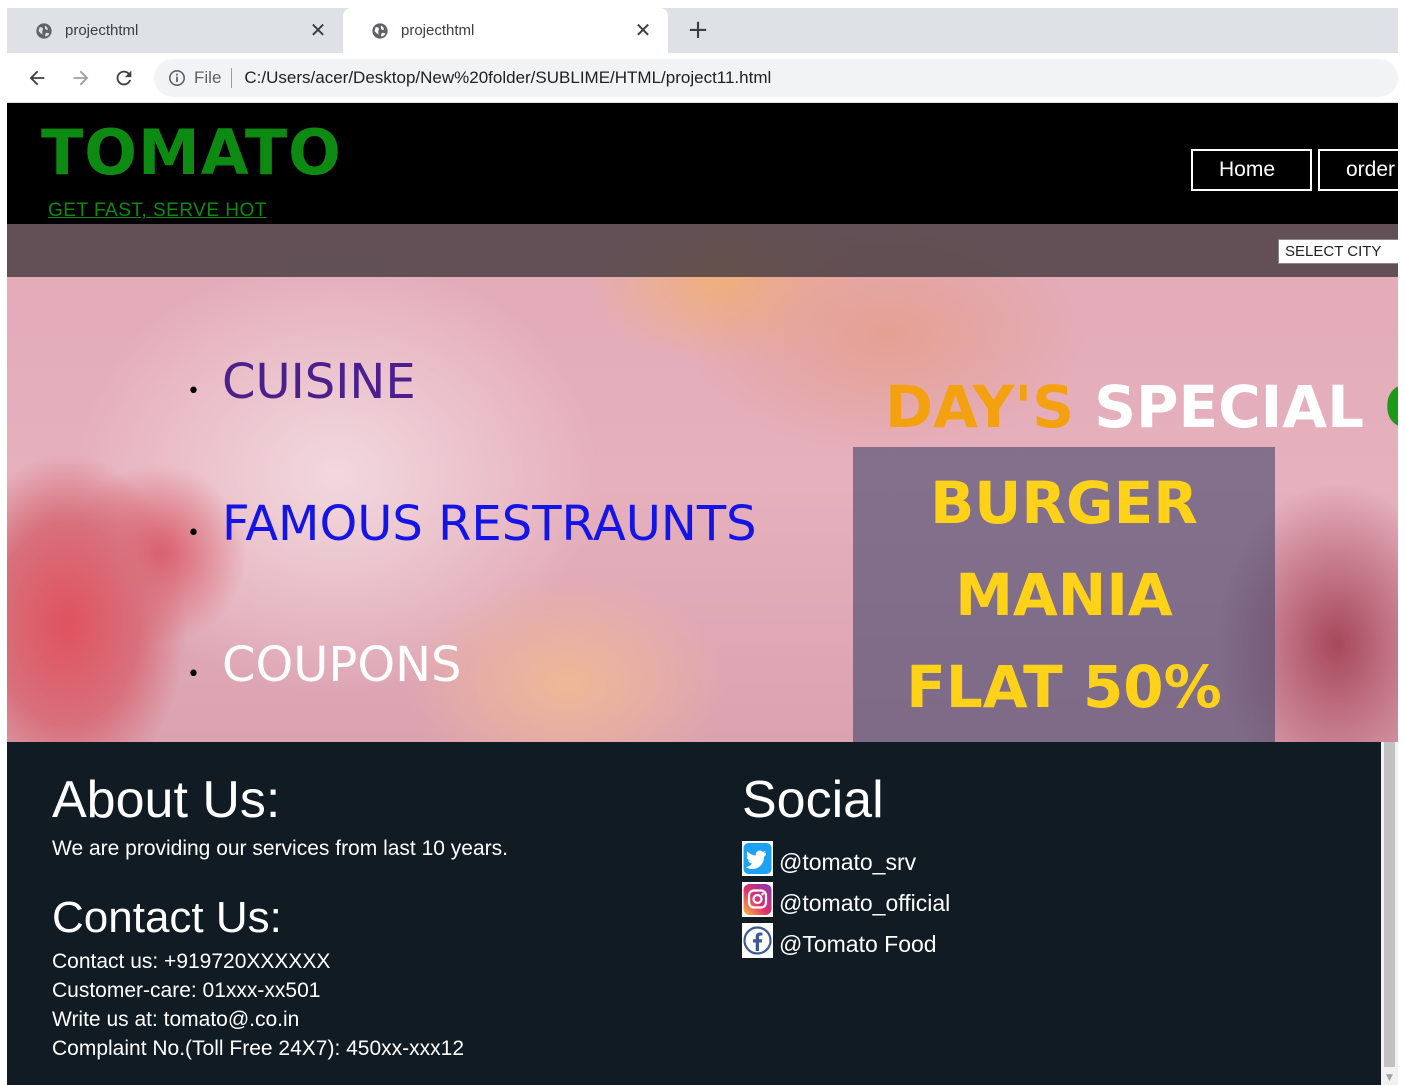 The image size is (1405, 1085). I want to click on menu-item-label: COUPONS, so click(341, 665).